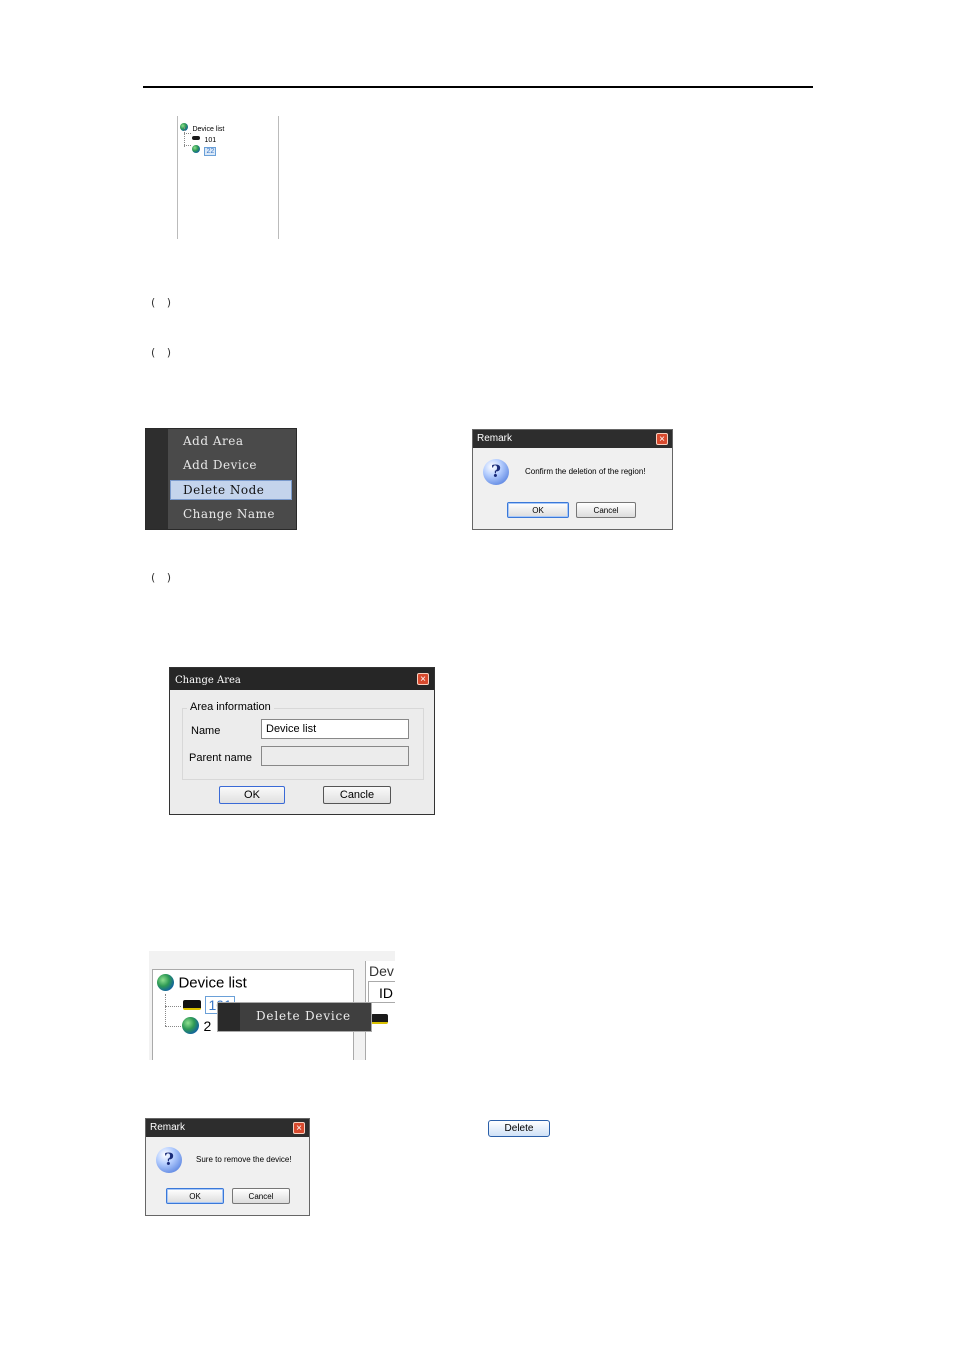  Describe the element at coordinates (212, 983) in the screenshot. I see `tree-root-label: Device list` at that location.